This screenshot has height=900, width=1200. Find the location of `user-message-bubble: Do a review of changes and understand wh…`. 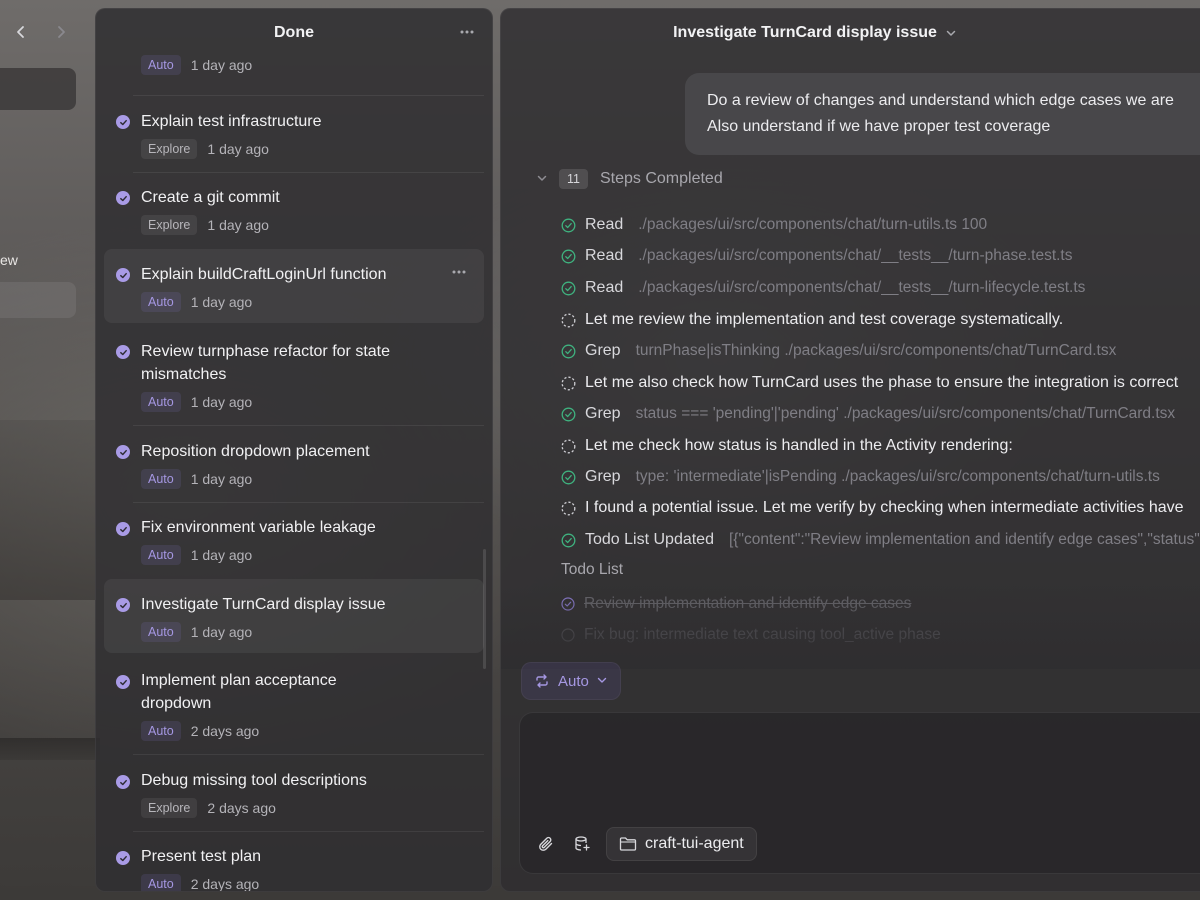

user-message-bubble: Do a review of changes and understand wh… is located at coordinates (942, 114).